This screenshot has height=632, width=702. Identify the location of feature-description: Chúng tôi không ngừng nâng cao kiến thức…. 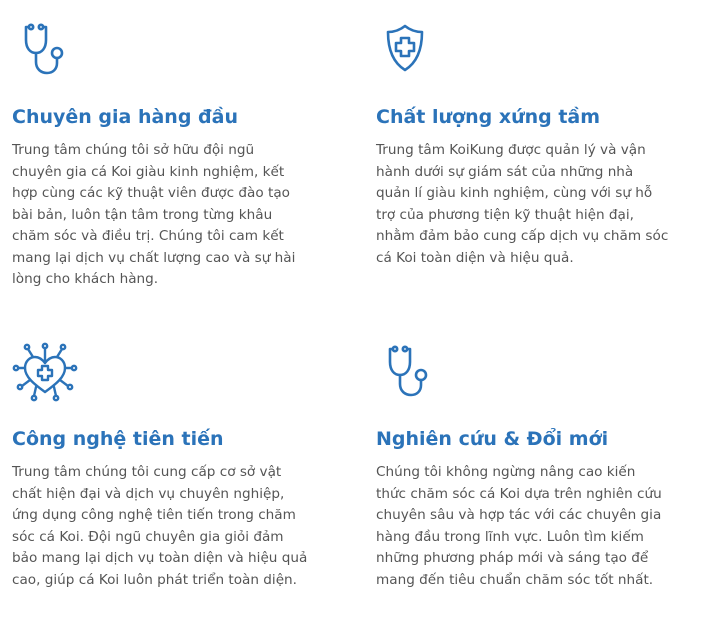
(539, 526).